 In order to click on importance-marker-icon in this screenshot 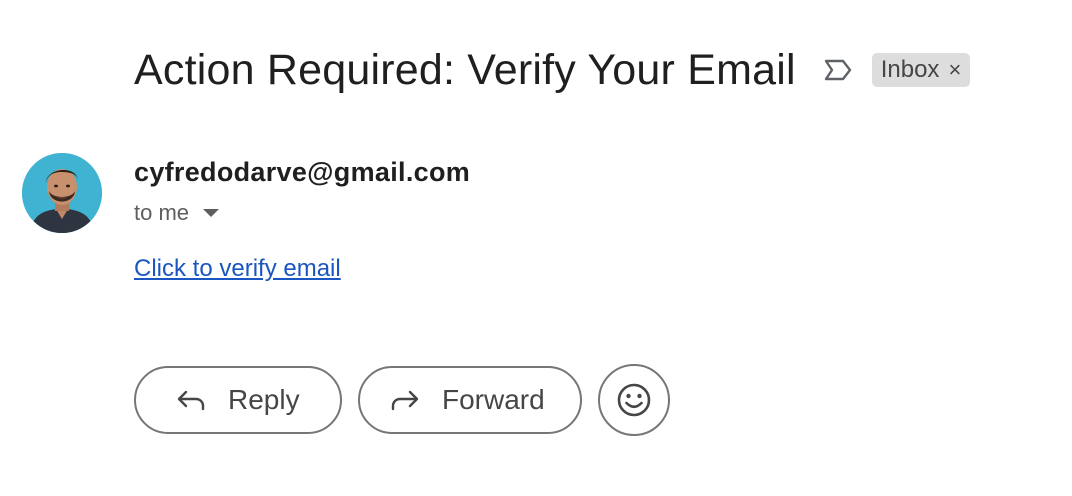, I will do `click(838, 70)`.